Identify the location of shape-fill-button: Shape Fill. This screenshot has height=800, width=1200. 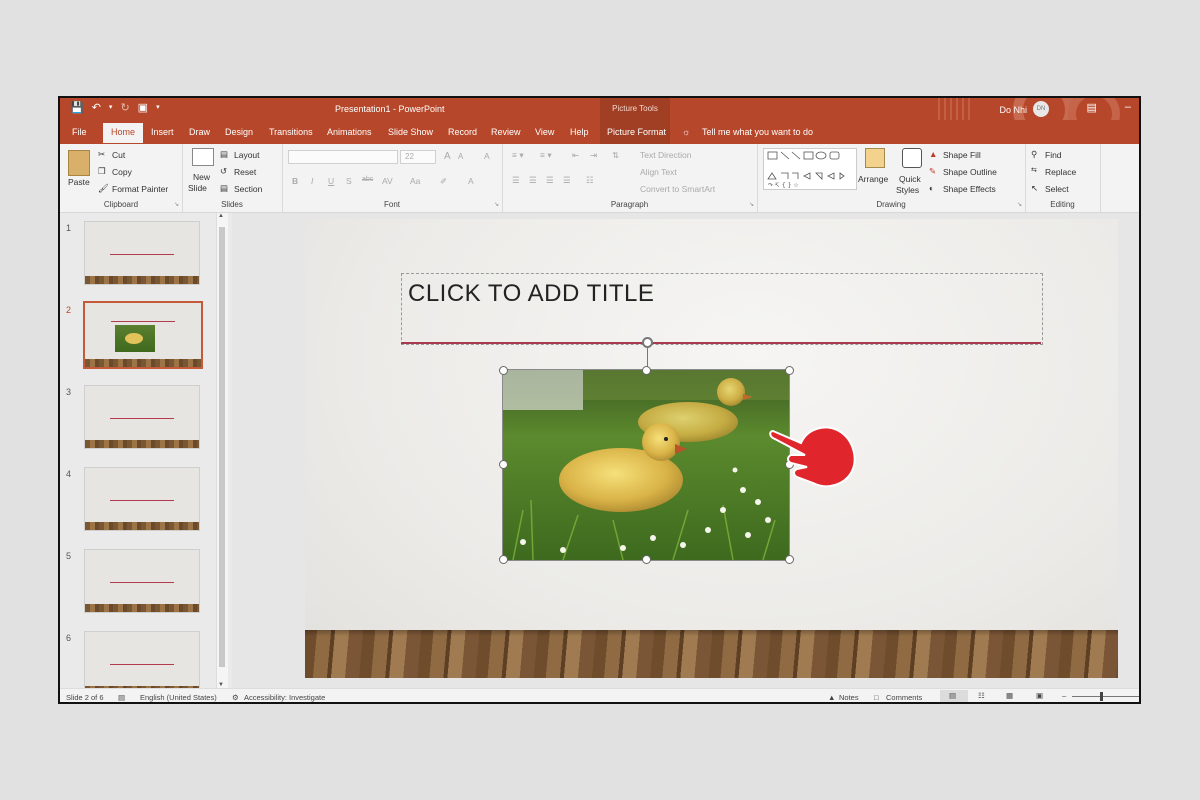
(962, 155).